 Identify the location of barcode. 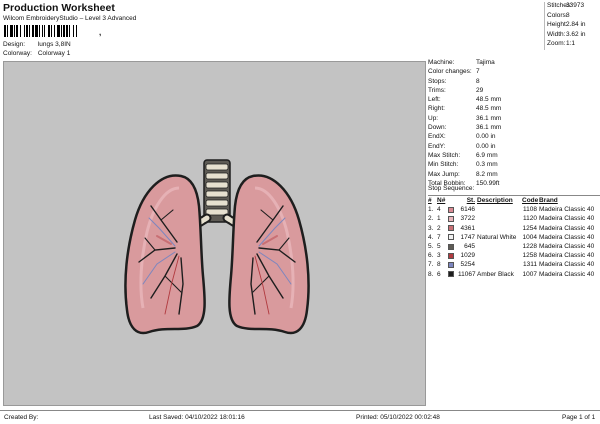
(51, 31).